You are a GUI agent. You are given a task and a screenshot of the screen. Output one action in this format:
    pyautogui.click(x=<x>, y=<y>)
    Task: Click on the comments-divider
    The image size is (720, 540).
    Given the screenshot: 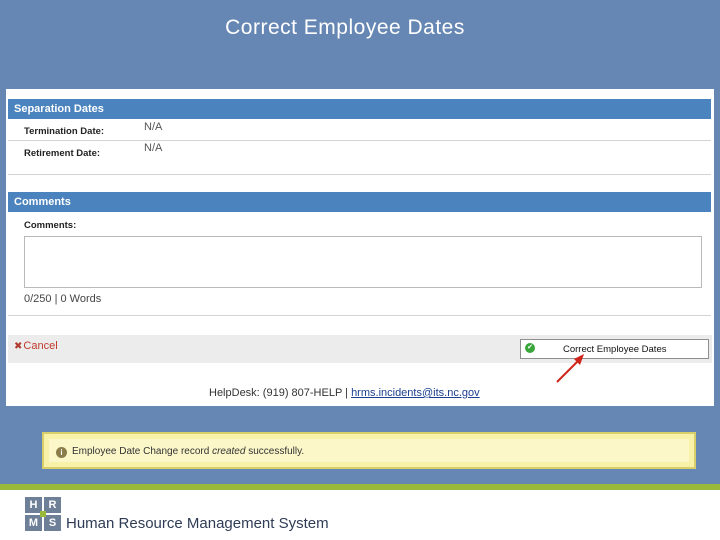 What is the action you would take?
    pyautogui.click(x=359, y=315)
    